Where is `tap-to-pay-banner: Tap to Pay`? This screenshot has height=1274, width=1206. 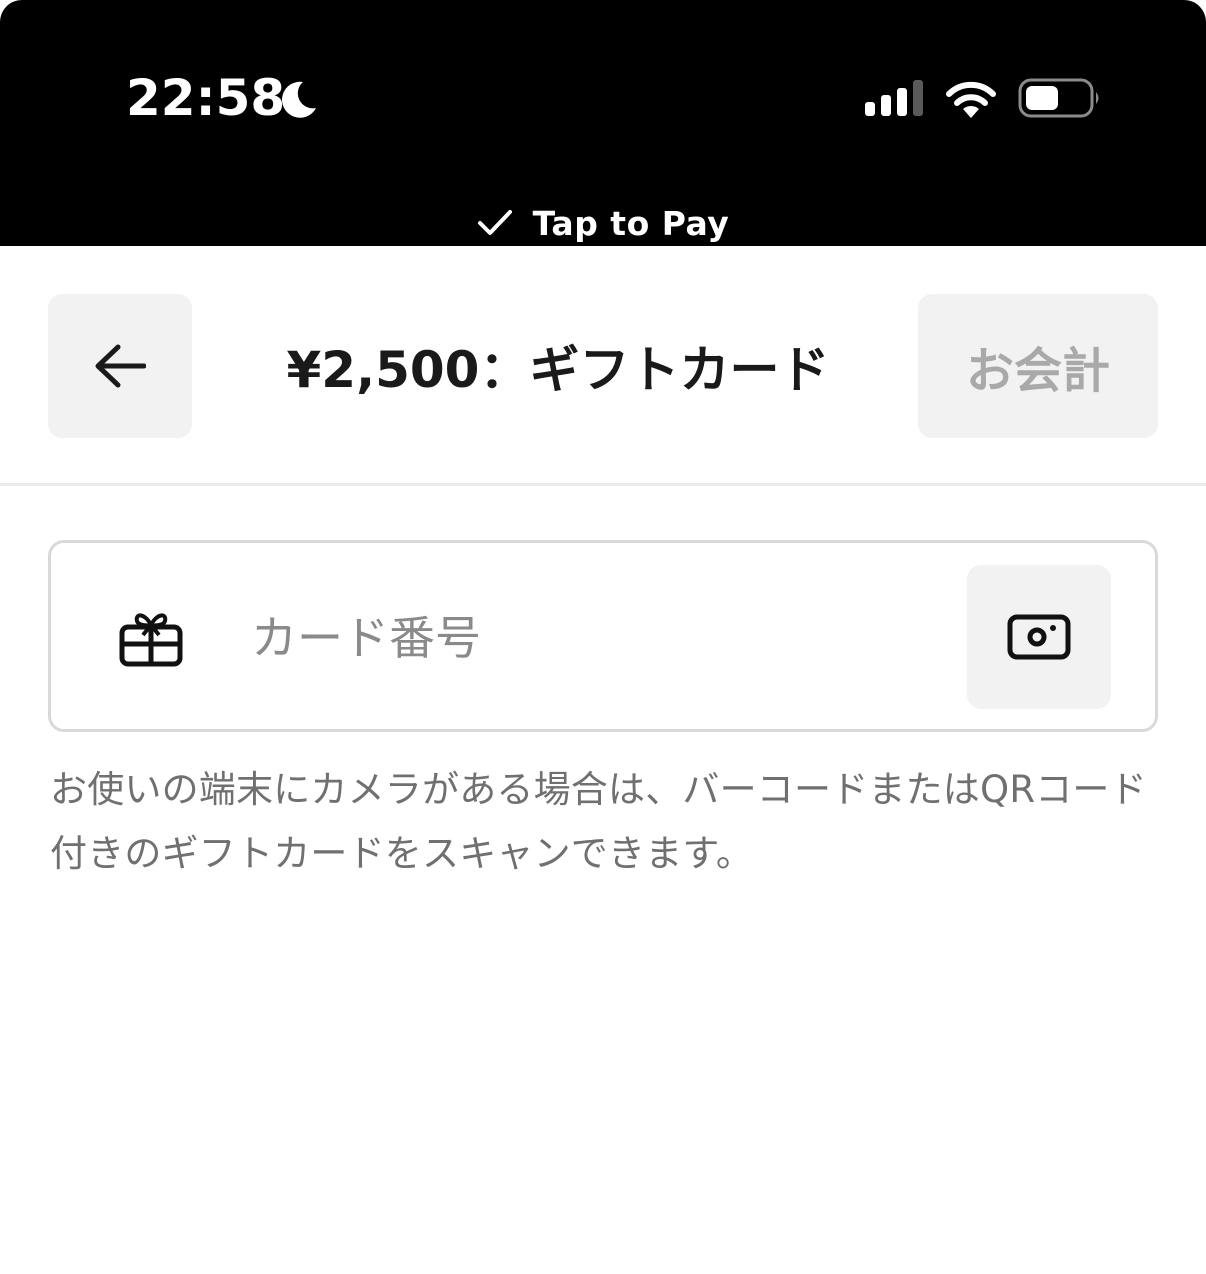 tap-to-pay-banner: Tap to Pay is located at coordinates (603, 223).